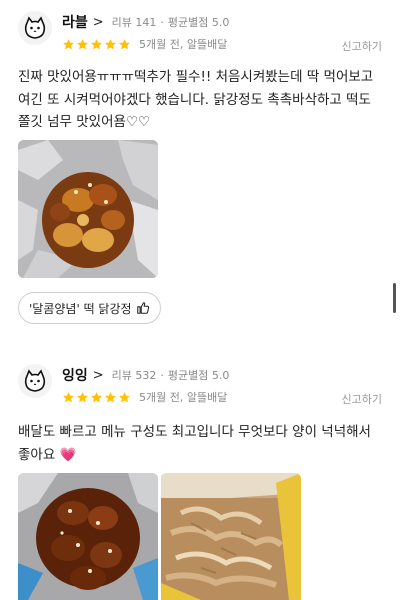 The height and width of the screenshot is (600, 400). Describe the element at coordinates (134, 375) in the screenshot. I see `review-count: 리뷰 532` at that location.